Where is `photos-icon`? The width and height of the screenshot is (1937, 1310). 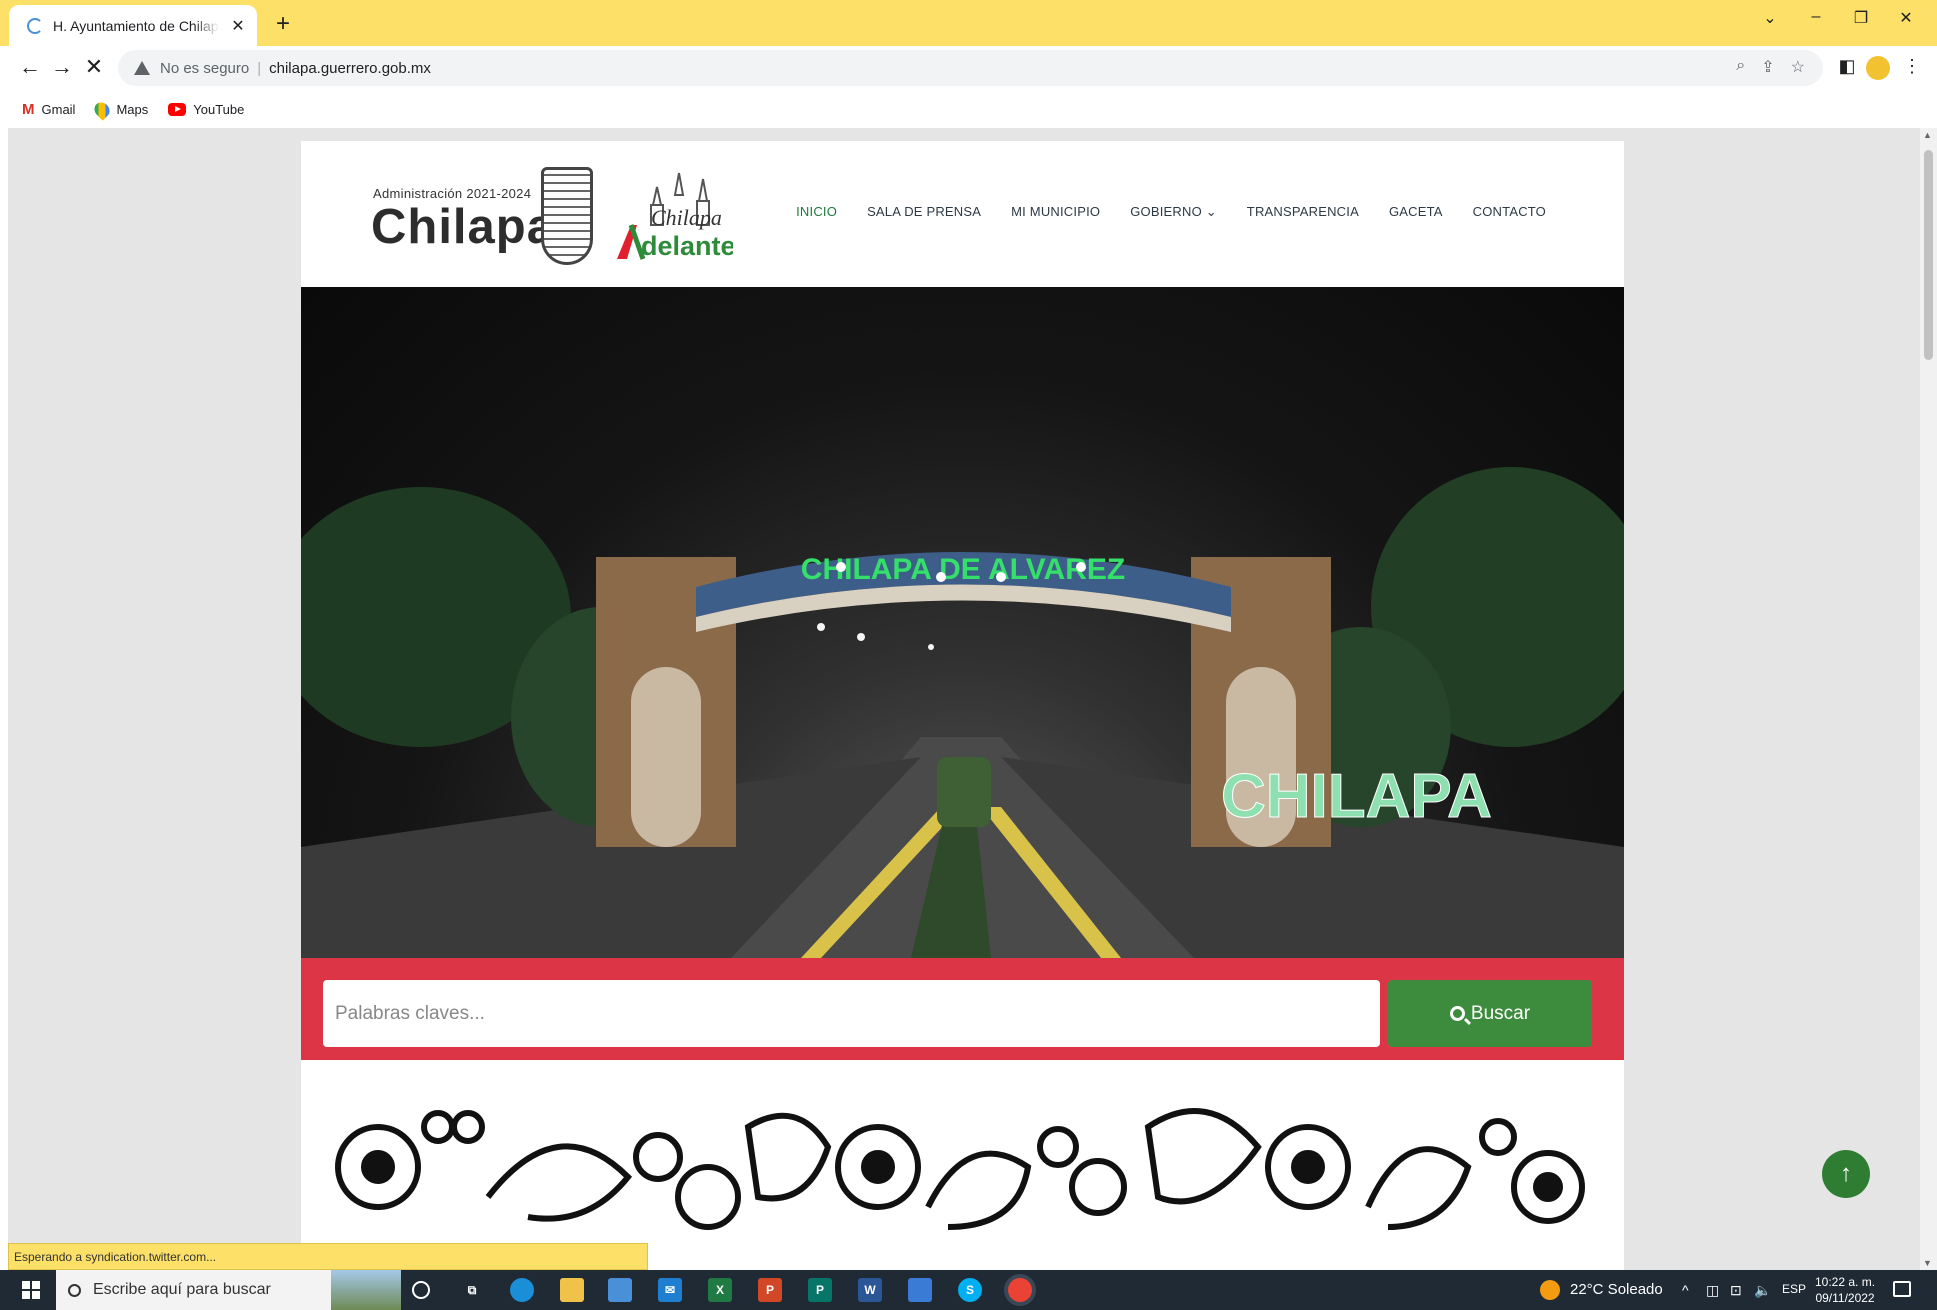 photos-icon is located at coordinates (920, 1290).